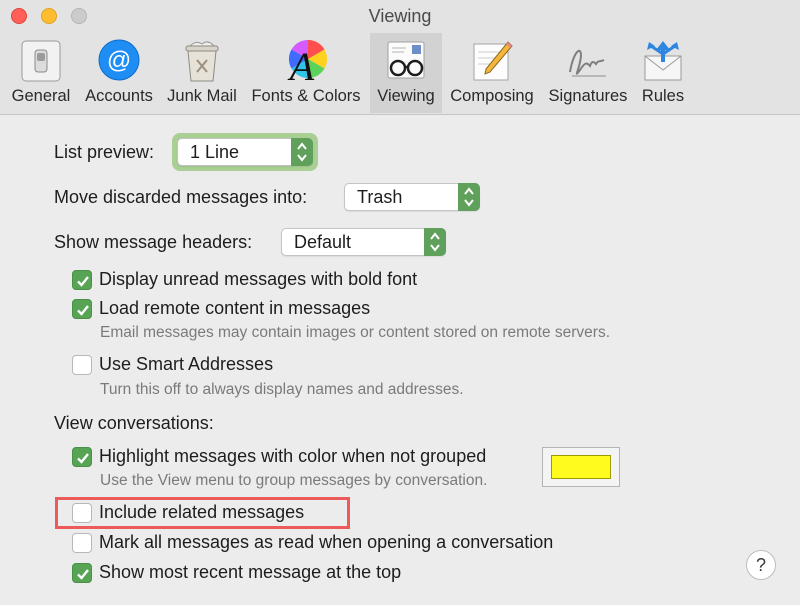 The width and height of the screenshot is (800, 605). I want to click on tab-accounts: @ Accounts, so click(119, 73).